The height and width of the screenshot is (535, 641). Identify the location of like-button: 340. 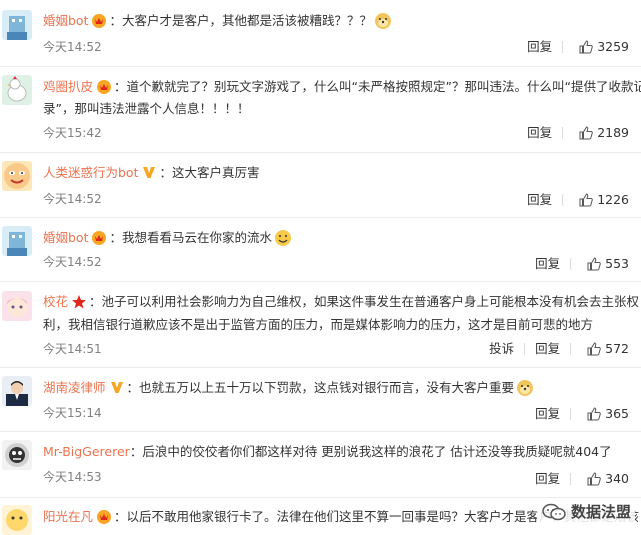
(608, 479).